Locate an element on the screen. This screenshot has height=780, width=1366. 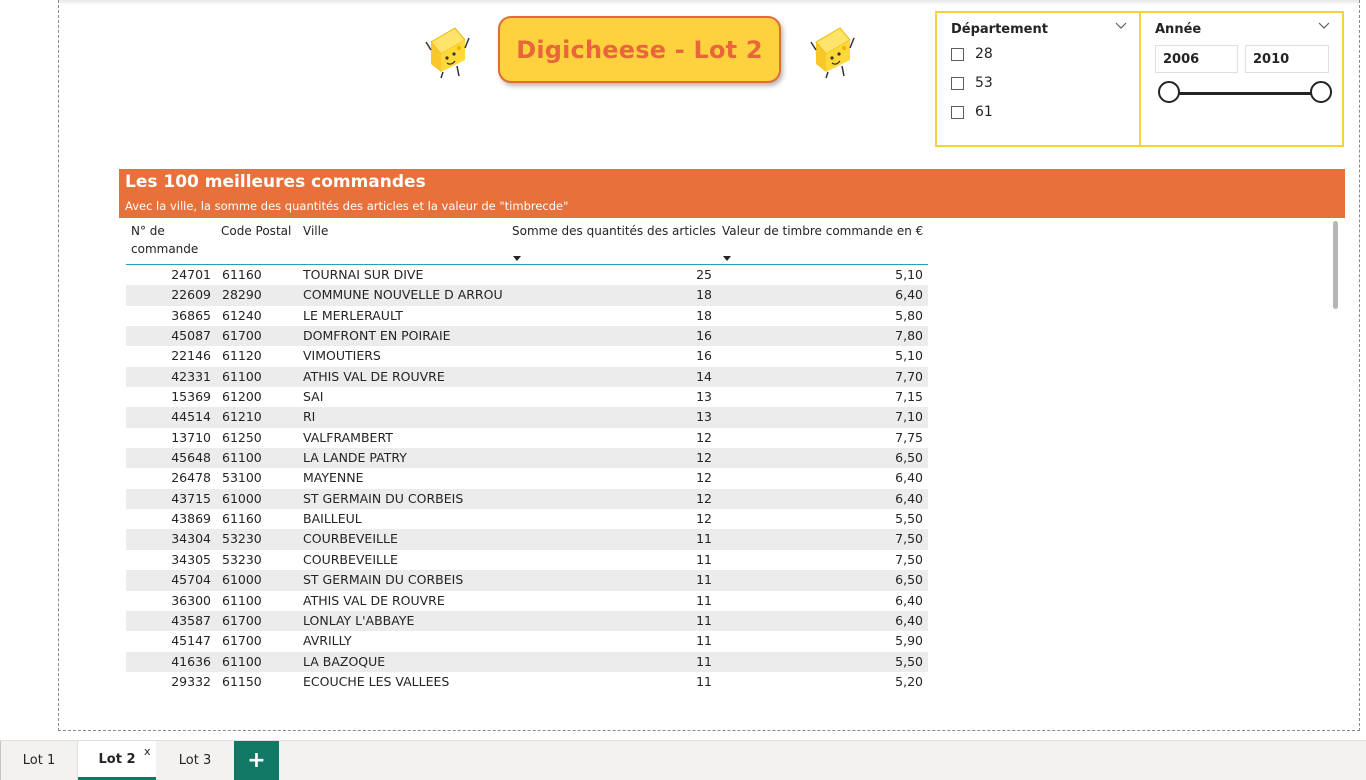
table-row: 15369 61200 SAI 13 7,15 is located at coordinates (527, 397).